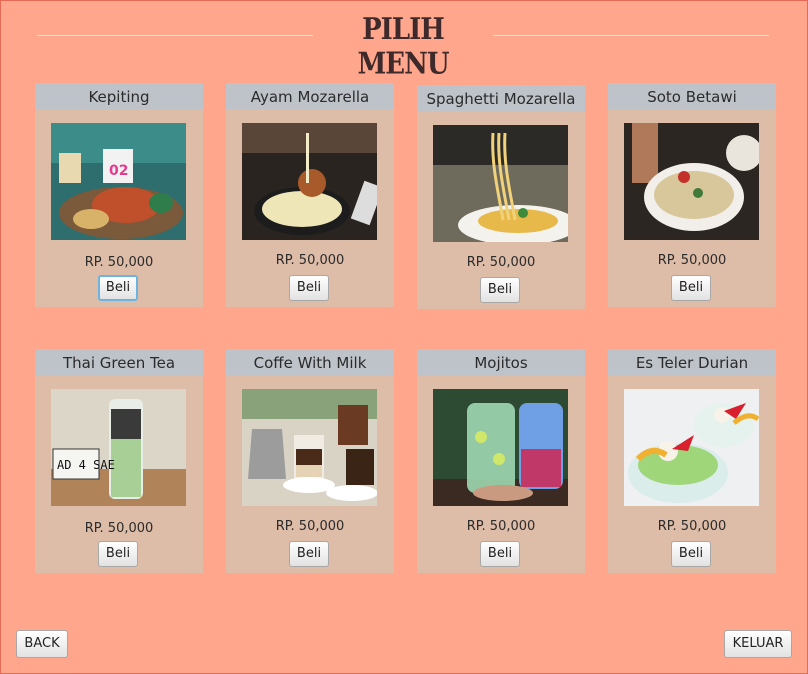 This screenshot has height=674, width=808. Describe the element at coordinates (692, 362) in the screenshot. I see `menu-item-name: Es Teler Durian` at that location.